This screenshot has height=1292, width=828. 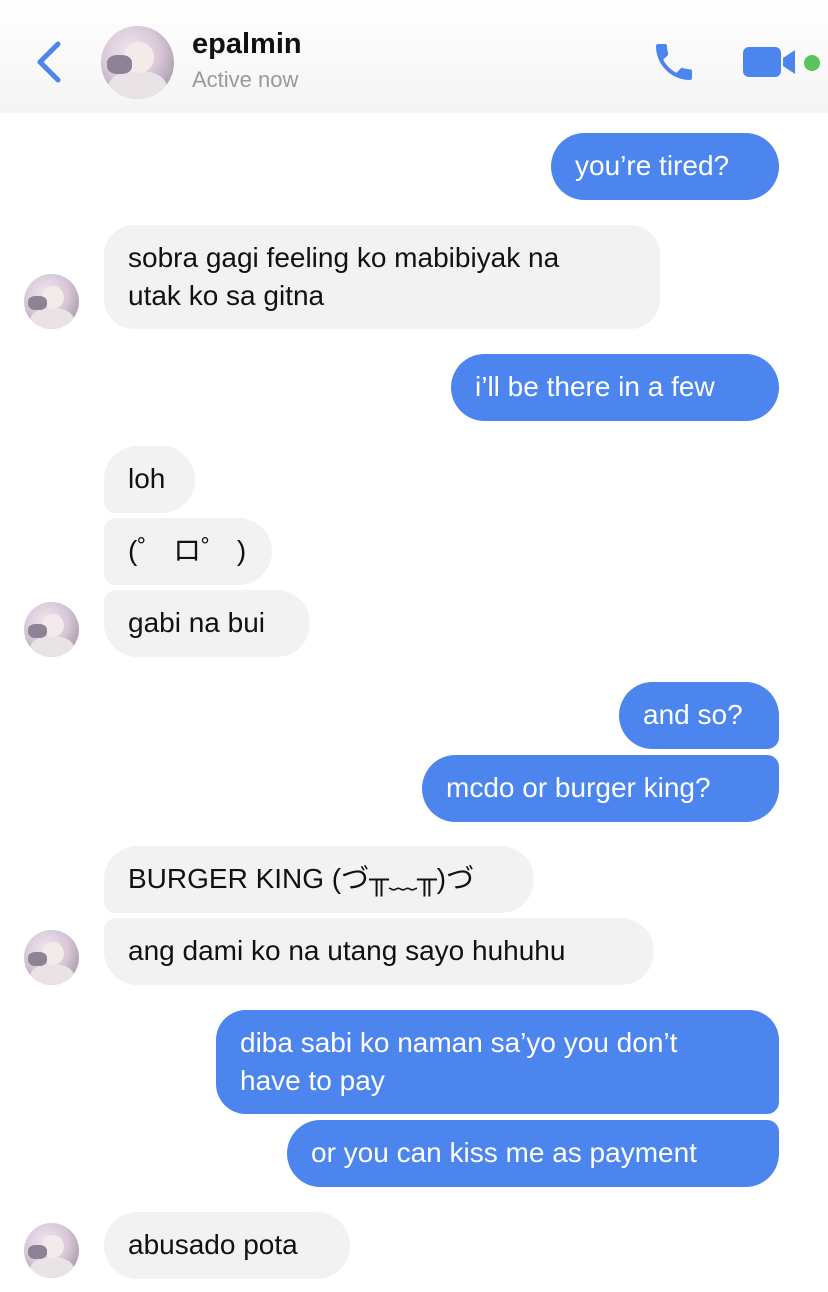 I want to click on message-bubble-received: ang dami ko na utang sayo huhuhu, so click(x=379, y=951).